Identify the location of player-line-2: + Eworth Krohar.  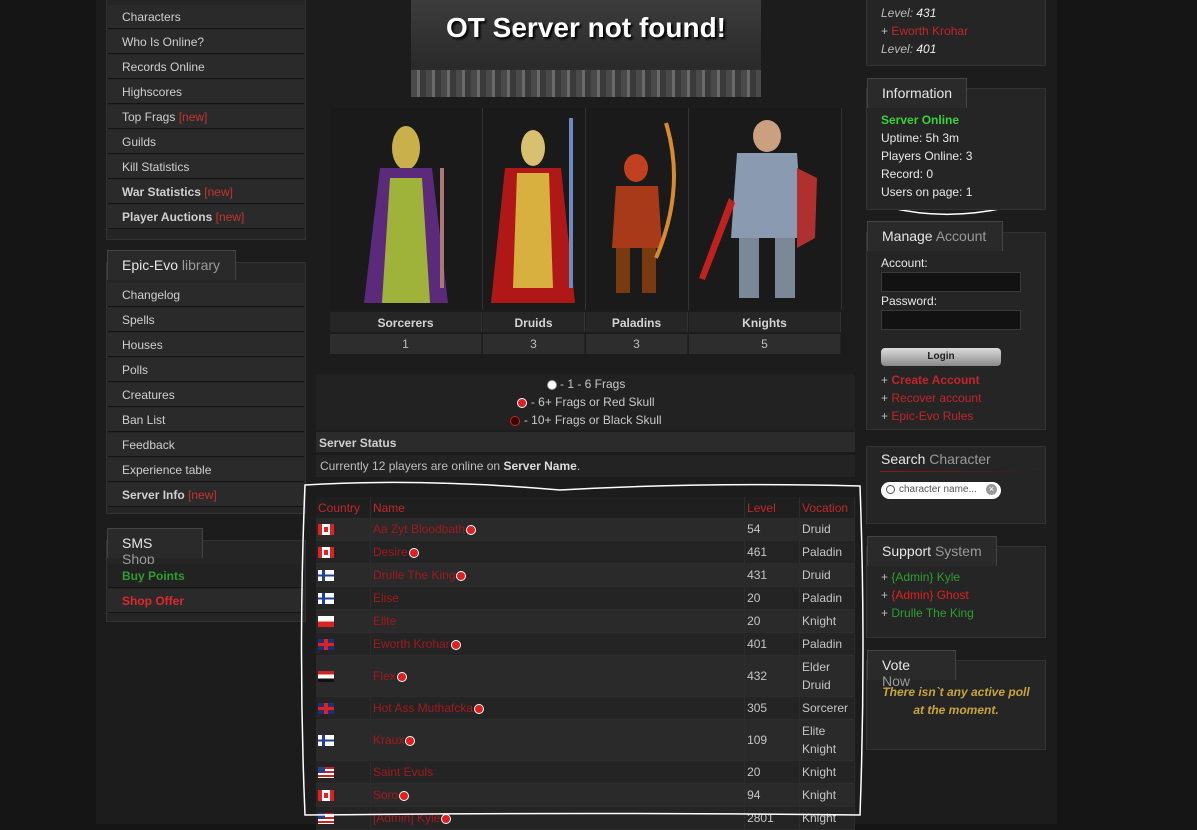
(924, 31).